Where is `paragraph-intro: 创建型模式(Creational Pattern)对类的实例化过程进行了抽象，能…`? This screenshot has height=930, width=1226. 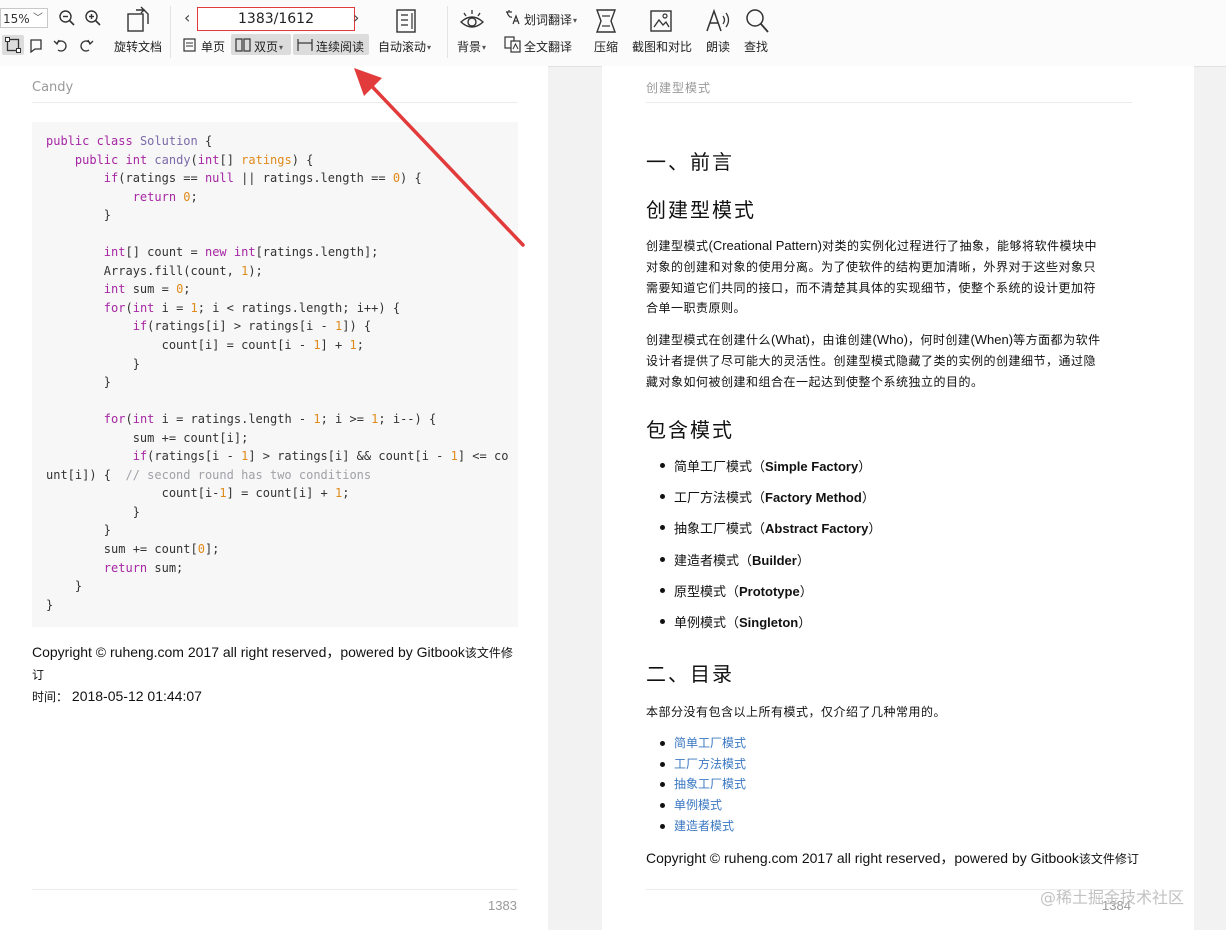 paragraph-intro: 创建型模式(Creational Pattern)对类的实例化过程进行了抽象，能… is located at coordinates (889, 277).